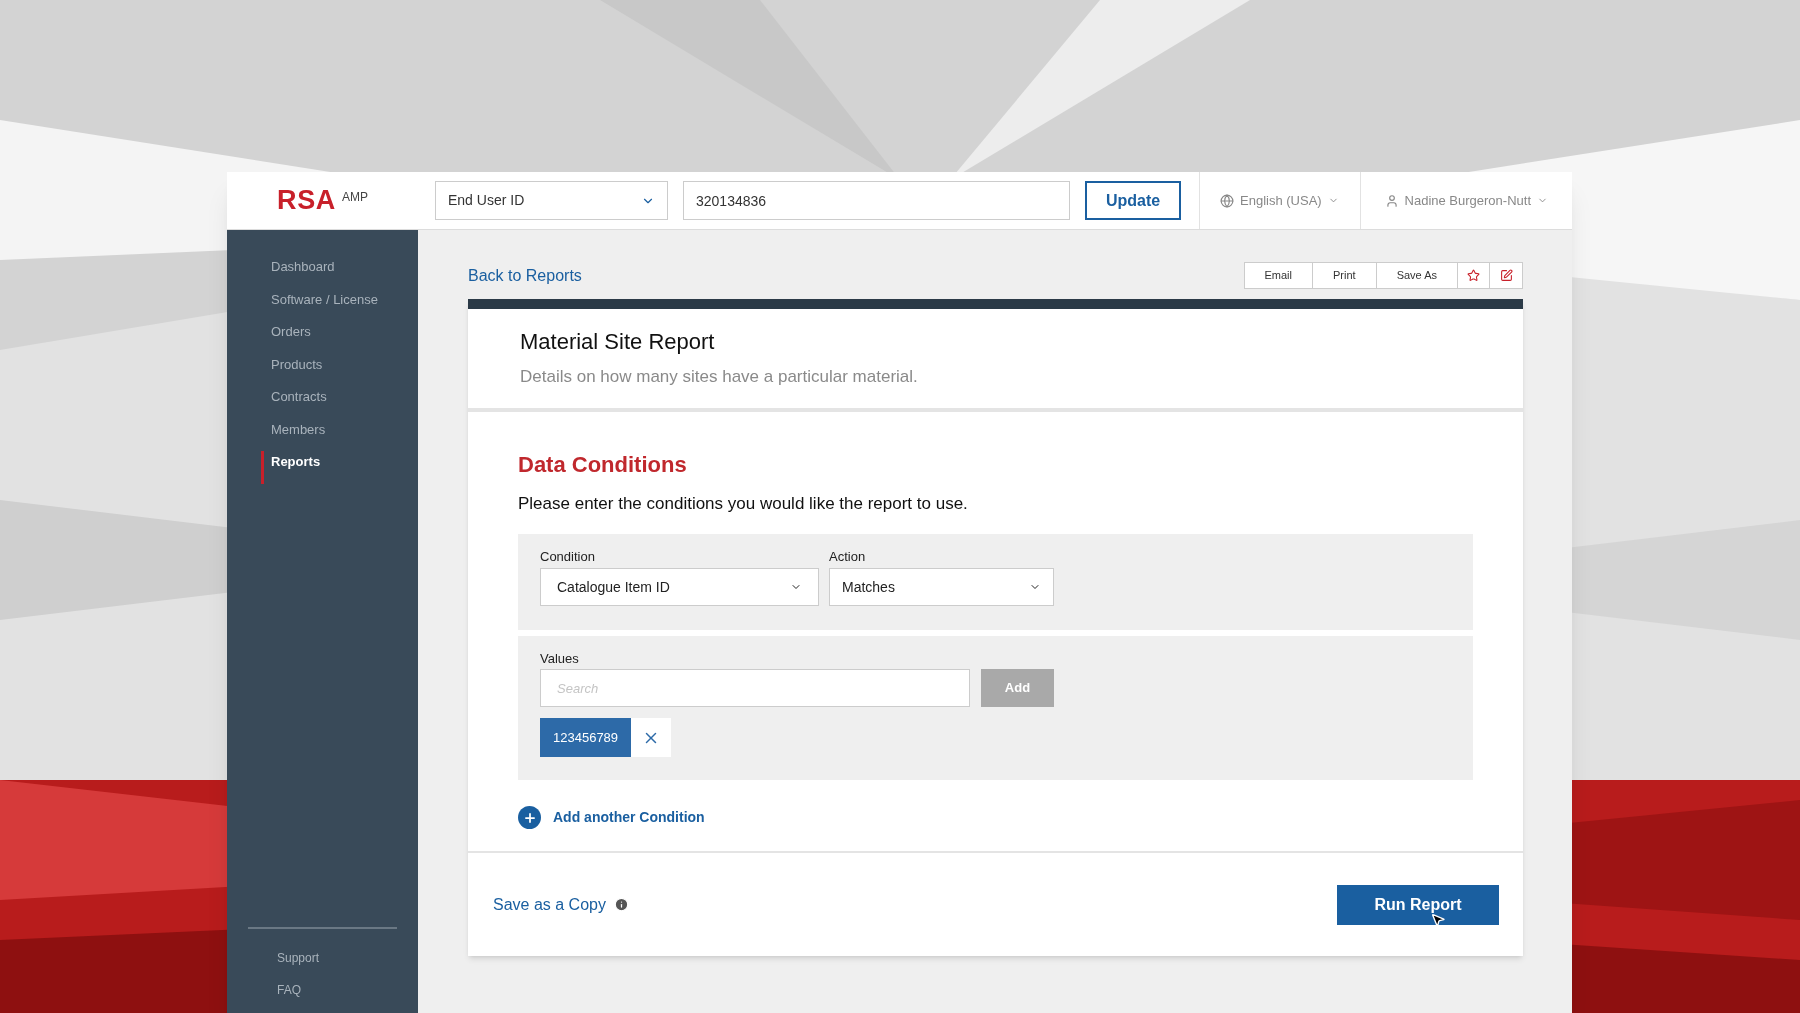  What do you see at coordinates (1279, 200) in the screenshot?
I see `language-menu: English (USA)` at bounding box center [1279, 200].